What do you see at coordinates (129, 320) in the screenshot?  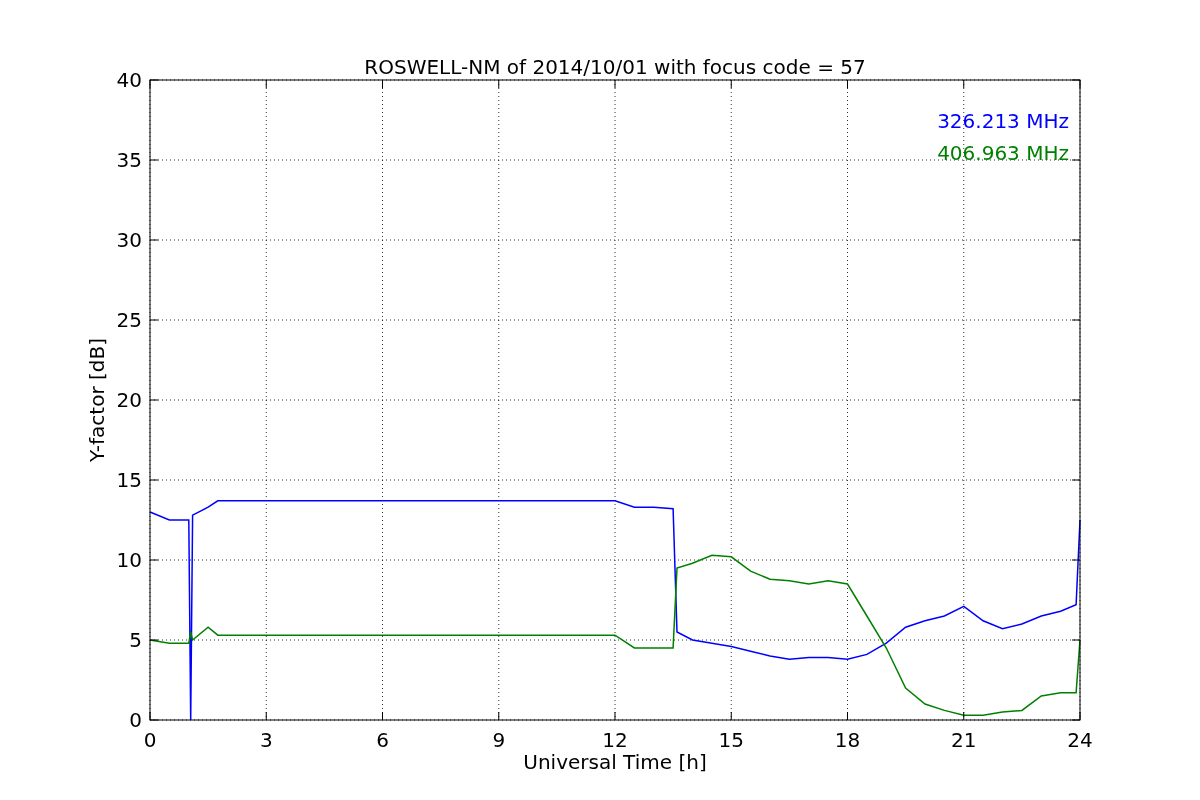 I see `y-tick-label: 25` at bounding box center [129, 320].